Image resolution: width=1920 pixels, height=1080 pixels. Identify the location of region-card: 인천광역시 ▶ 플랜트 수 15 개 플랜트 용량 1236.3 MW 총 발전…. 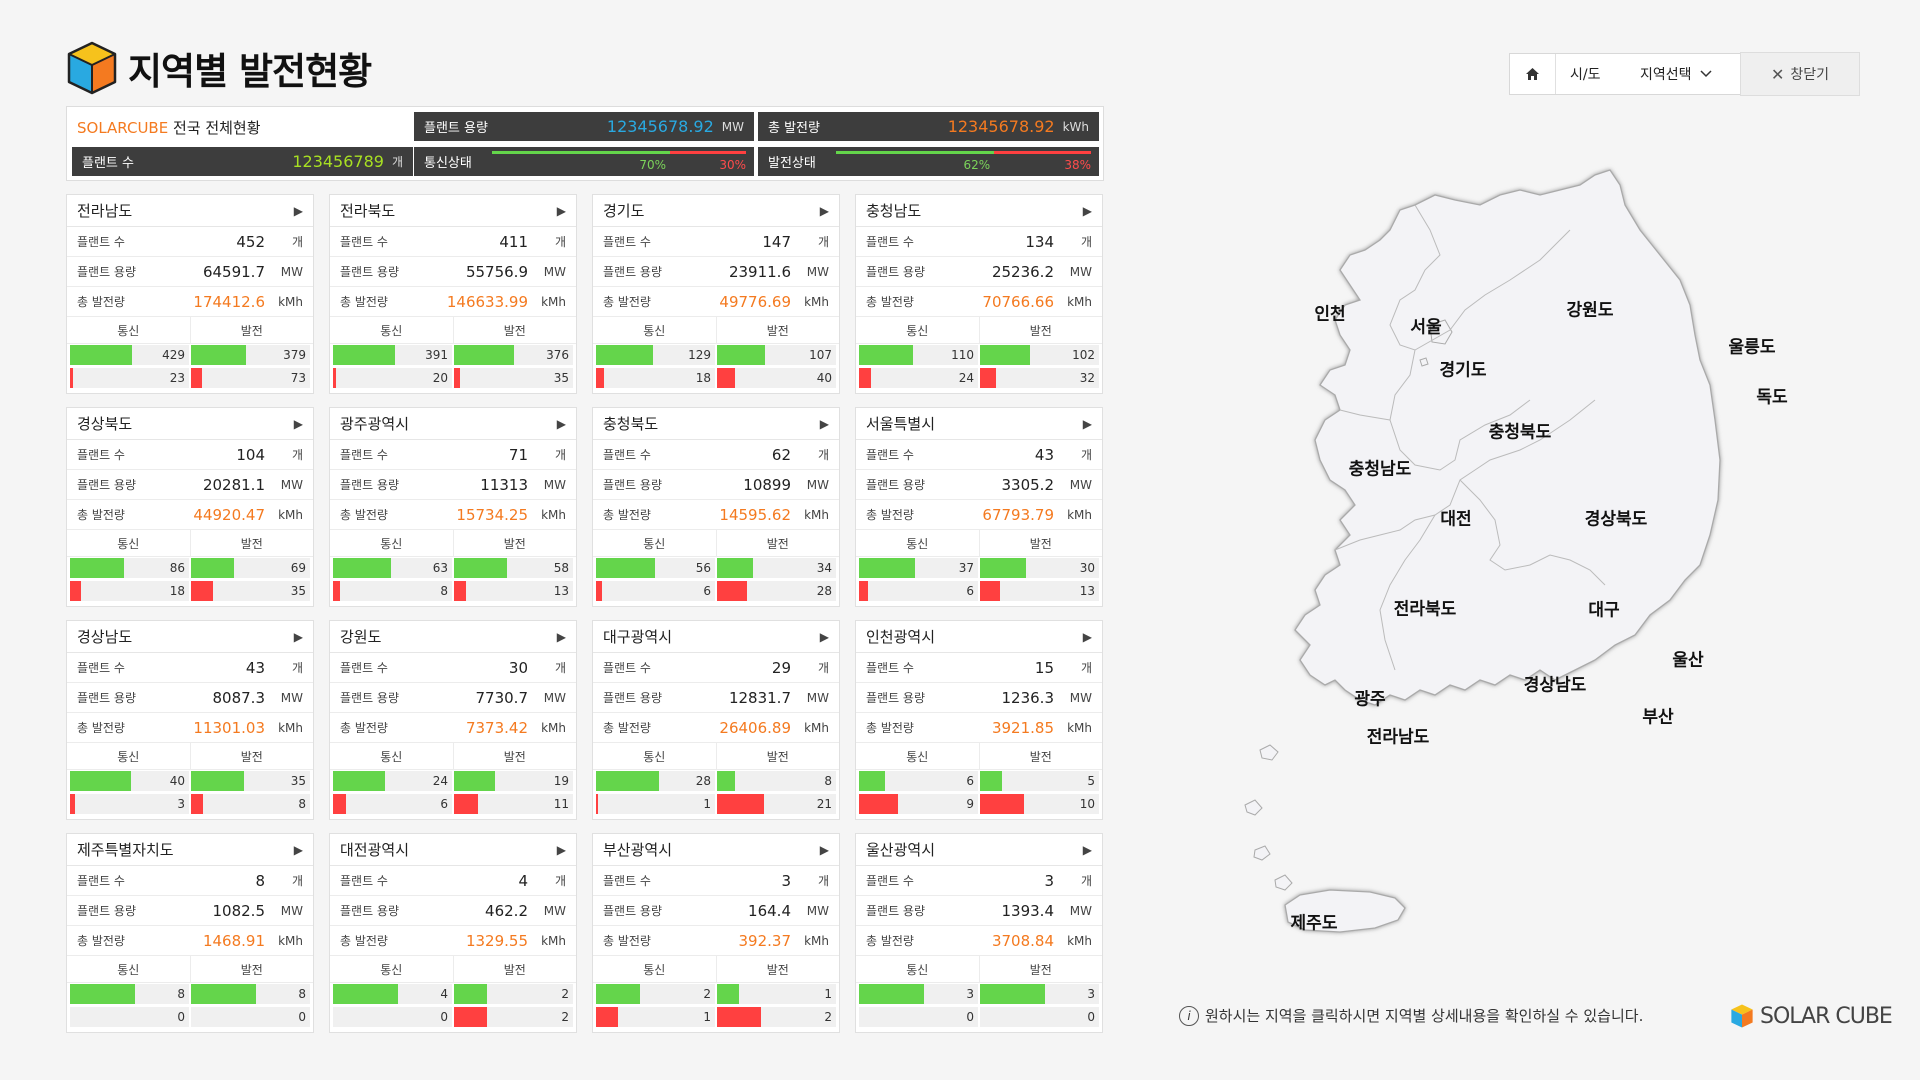
(979, 720).